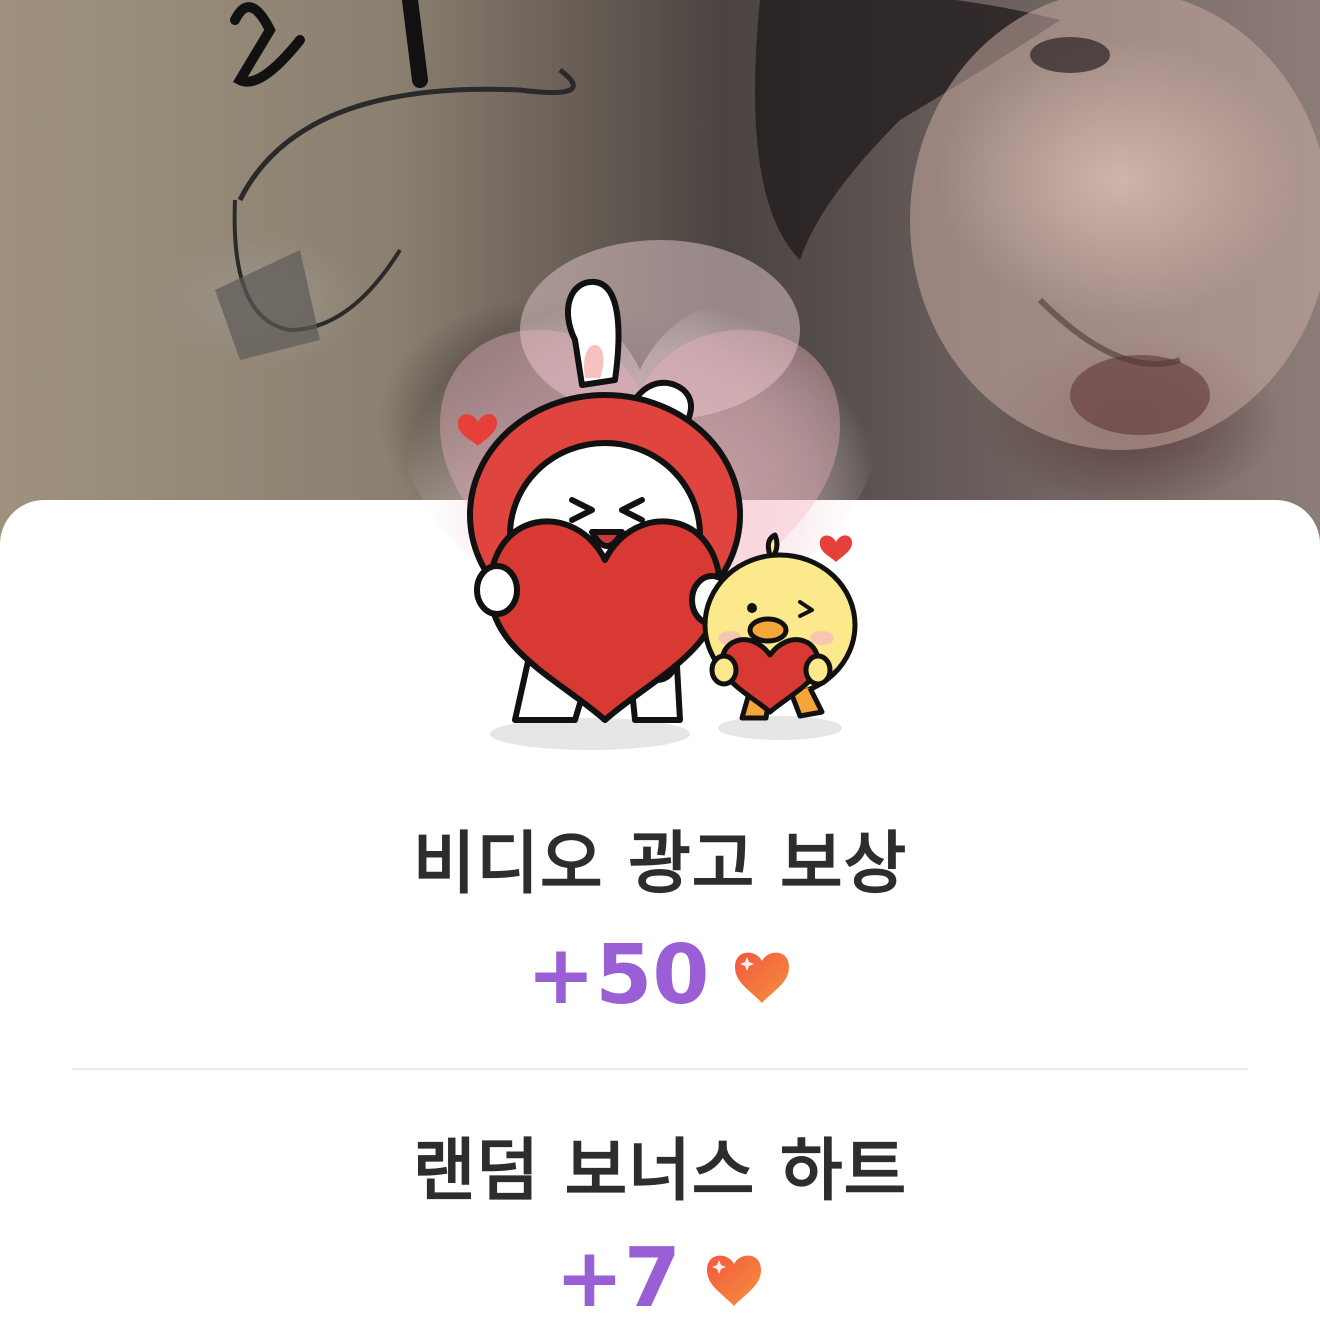 The width and height of the screenshot is (1320, 1320). What do you see at coordinates (836, 548) in the screenshot?
I see `small-heart-icon` at bounding box center [836, 548].